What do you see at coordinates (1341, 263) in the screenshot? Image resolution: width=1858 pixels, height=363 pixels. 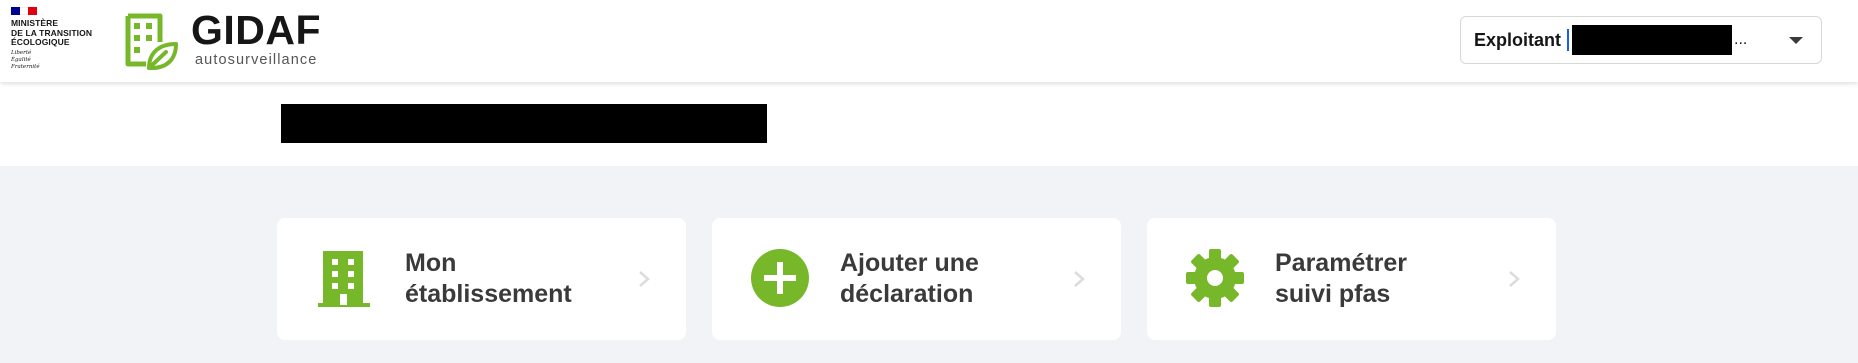 I see `card-label-line: Paramétrer` at bounding box center [1341, 263].